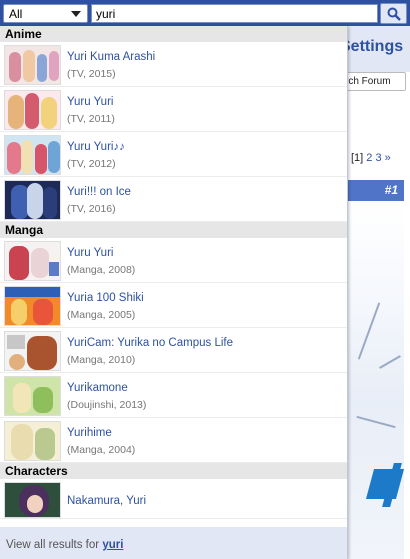 The height and width of the screenshot is (559, 410). What do you see at coordinates (101, 360) in the screenshot?
I see `result-meta: (Manga, 2010)` at bounding box center [101, 360].